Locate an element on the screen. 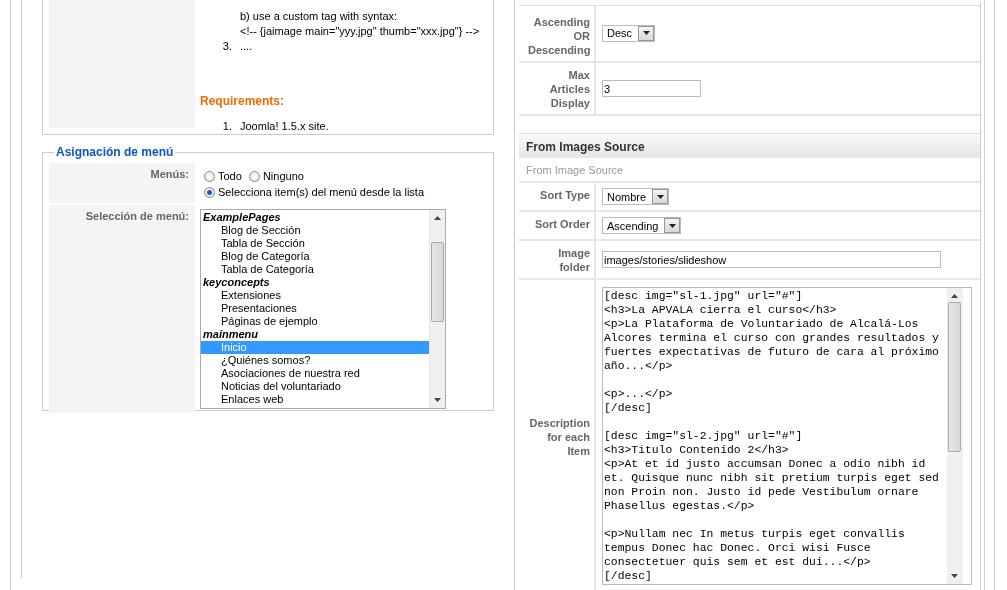  radio-label: Ninguno is located at coordinates (283, 176).